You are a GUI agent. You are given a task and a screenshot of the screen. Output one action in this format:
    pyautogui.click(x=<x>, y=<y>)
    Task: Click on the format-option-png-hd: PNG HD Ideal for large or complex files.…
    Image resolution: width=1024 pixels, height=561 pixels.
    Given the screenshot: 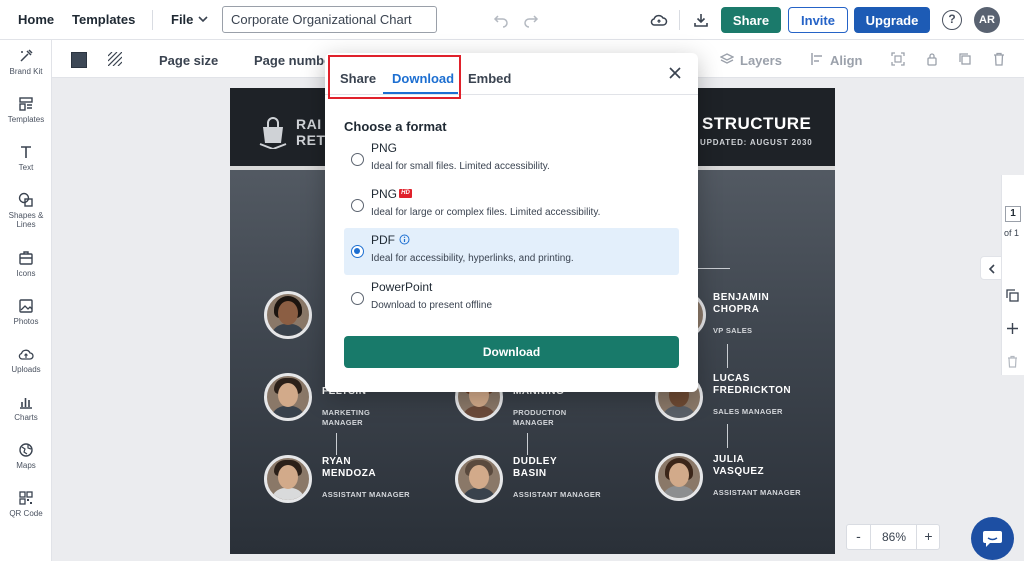 What is the action you would take?
    pyautogui.click(x=511, y=205)
    